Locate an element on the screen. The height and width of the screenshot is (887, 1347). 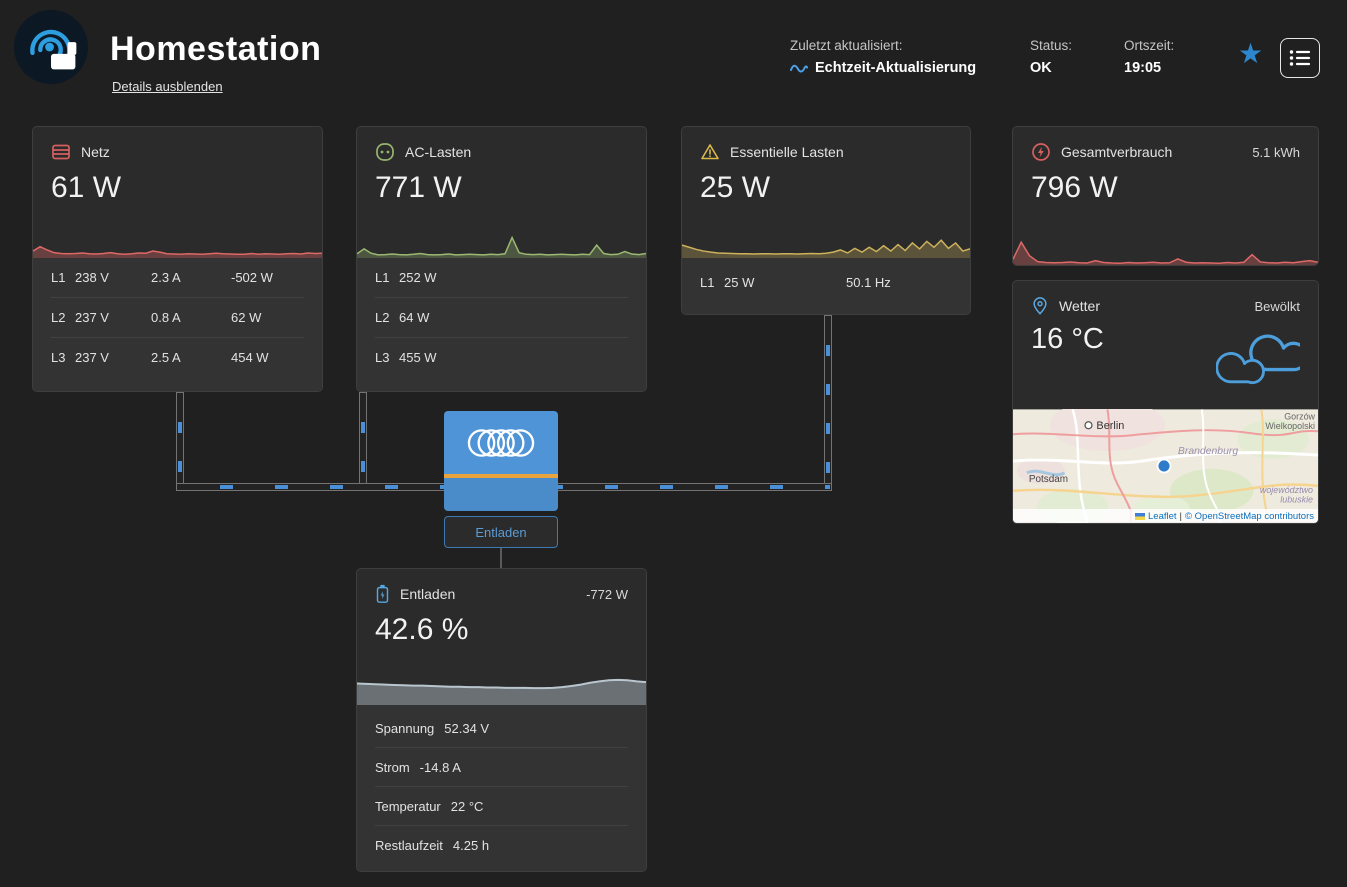
table-row: L1 25 W 50.1 Hz is located at coordinates (826, 282).